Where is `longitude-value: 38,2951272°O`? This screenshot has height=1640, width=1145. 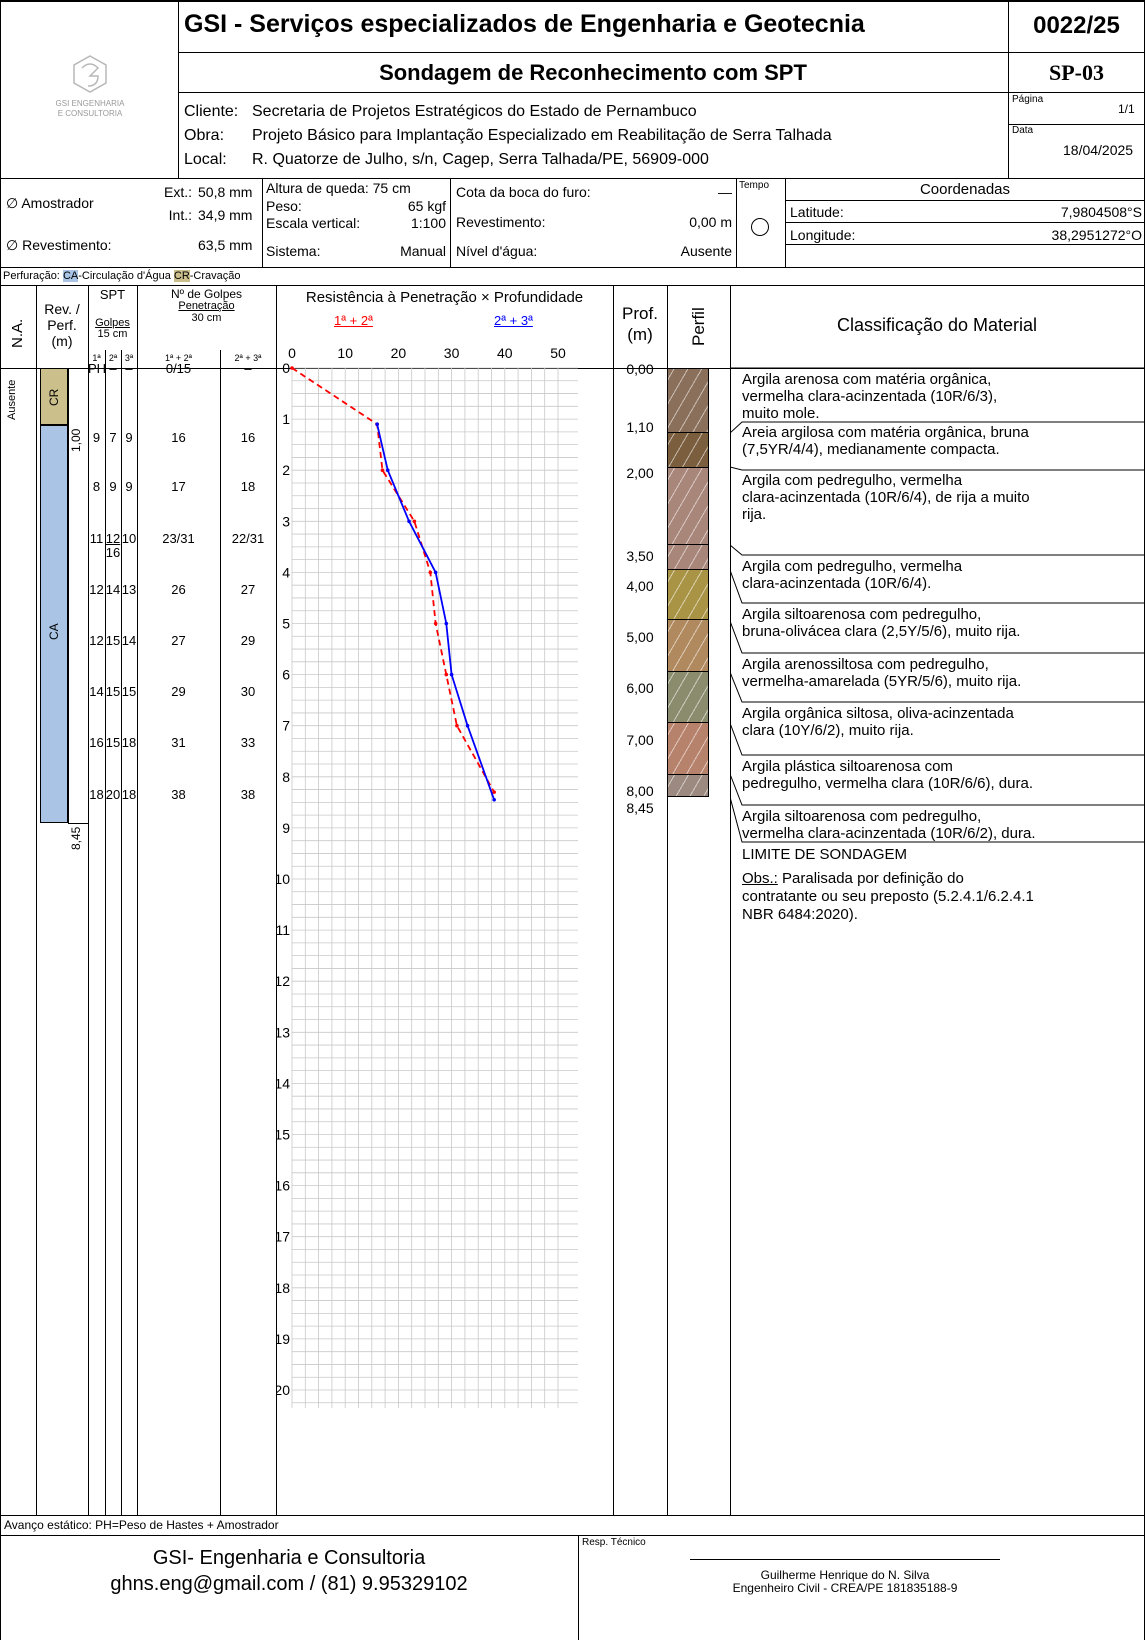 longitude-value: 38,2951272°O is located at coordinates (1096, 235).